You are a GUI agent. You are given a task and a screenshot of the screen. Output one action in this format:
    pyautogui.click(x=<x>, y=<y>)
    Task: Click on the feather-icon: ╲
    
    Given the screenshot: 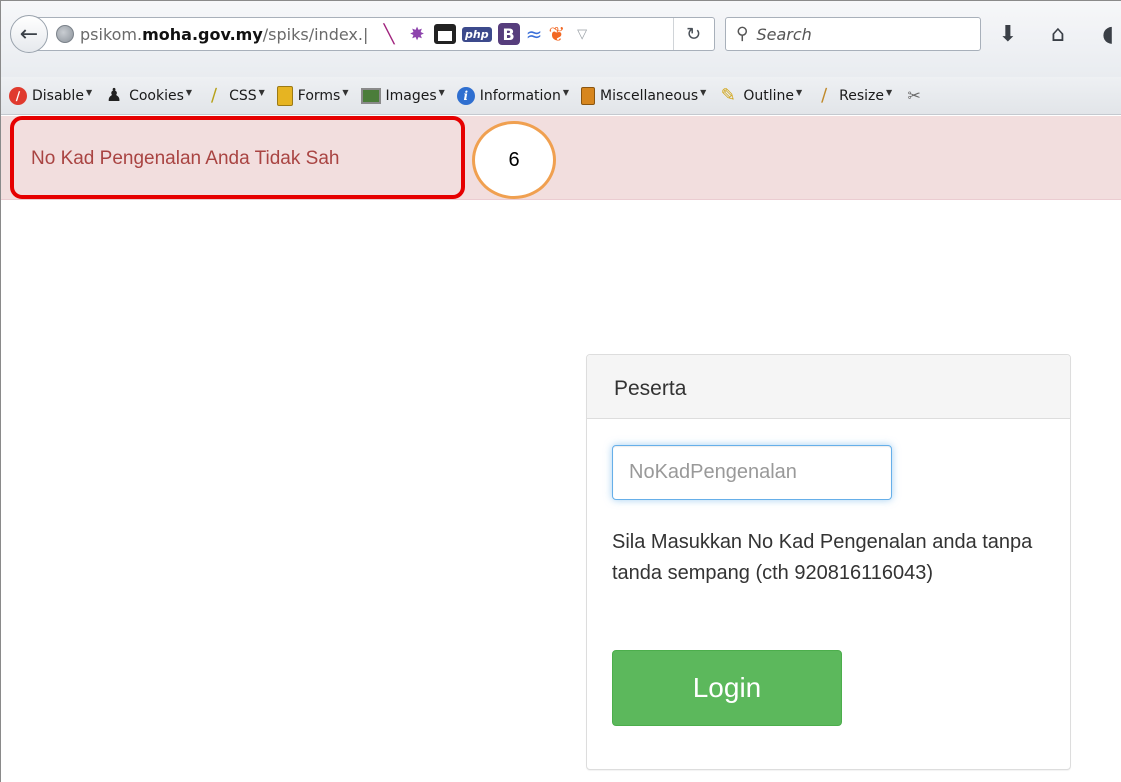 What is the action you would take?
    pyautogui.click(x=389, y=34)
    